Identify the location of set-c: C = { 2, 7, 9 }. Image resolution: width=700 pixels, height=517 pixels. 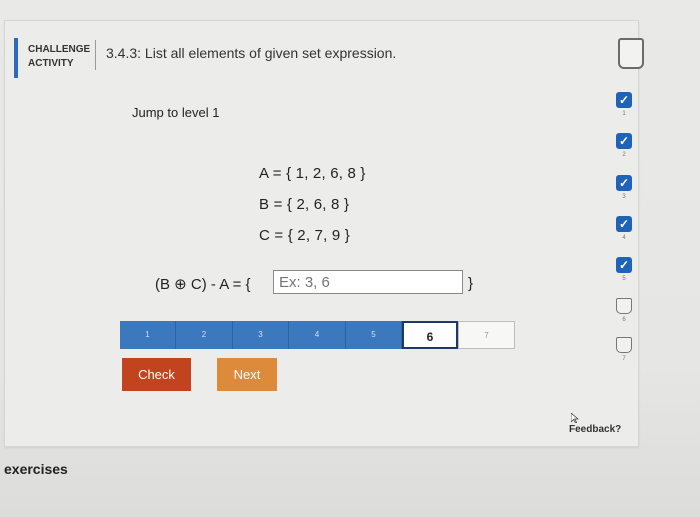
(304, 235).